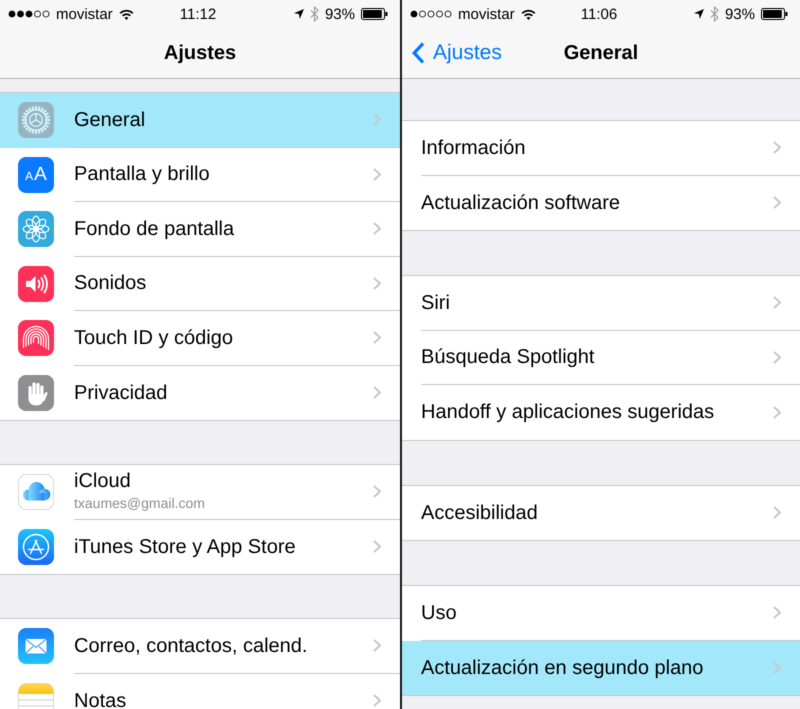  I want to click on envelope-icon, so click(36, 646).